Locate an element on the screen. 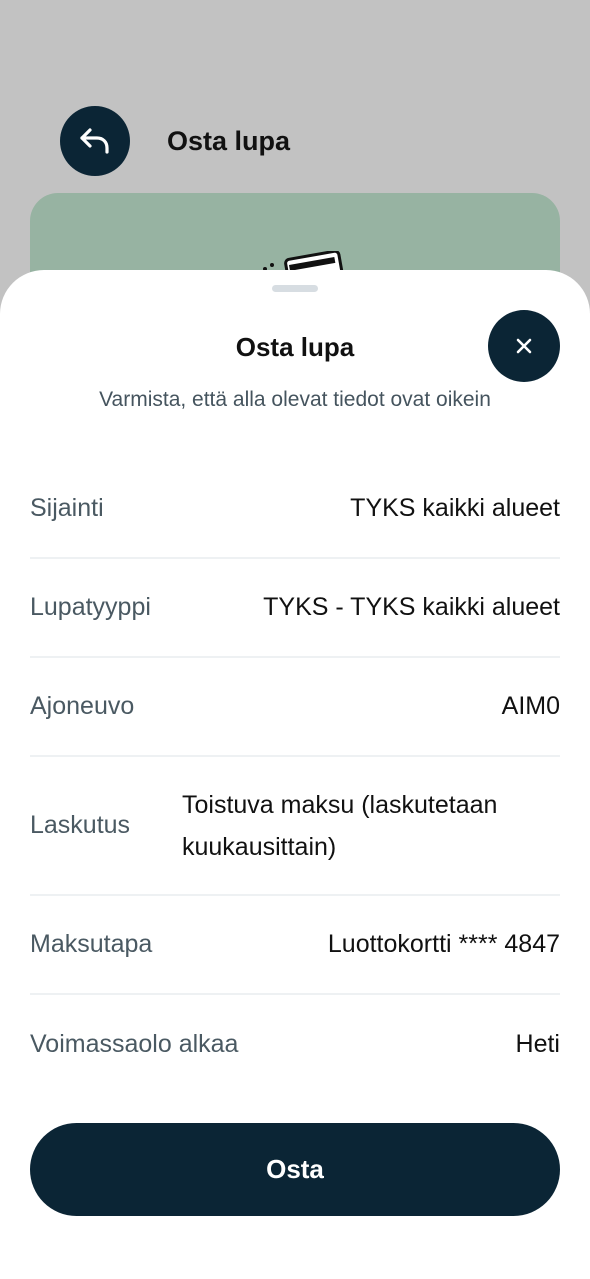 This screenshot has height=1279, width=590. back-button is located at coordinates (95, 141).